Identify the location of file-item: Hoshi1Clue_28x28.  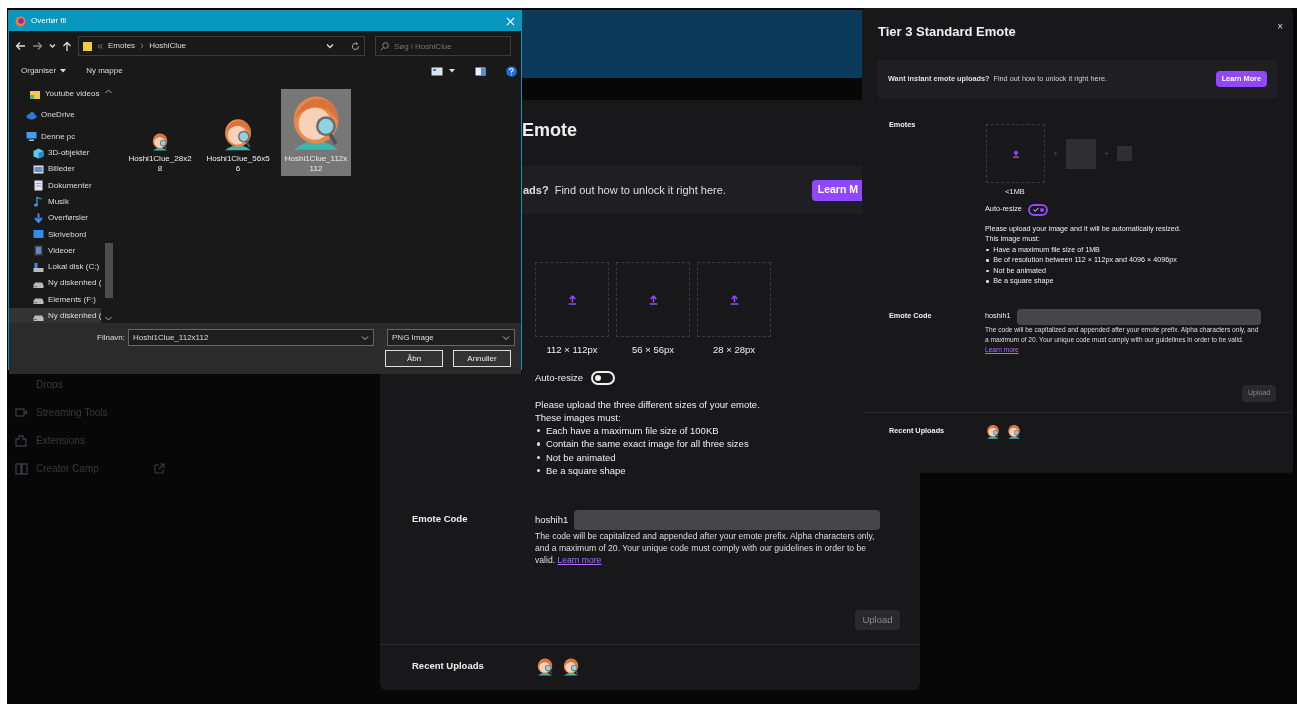
(160, 132).